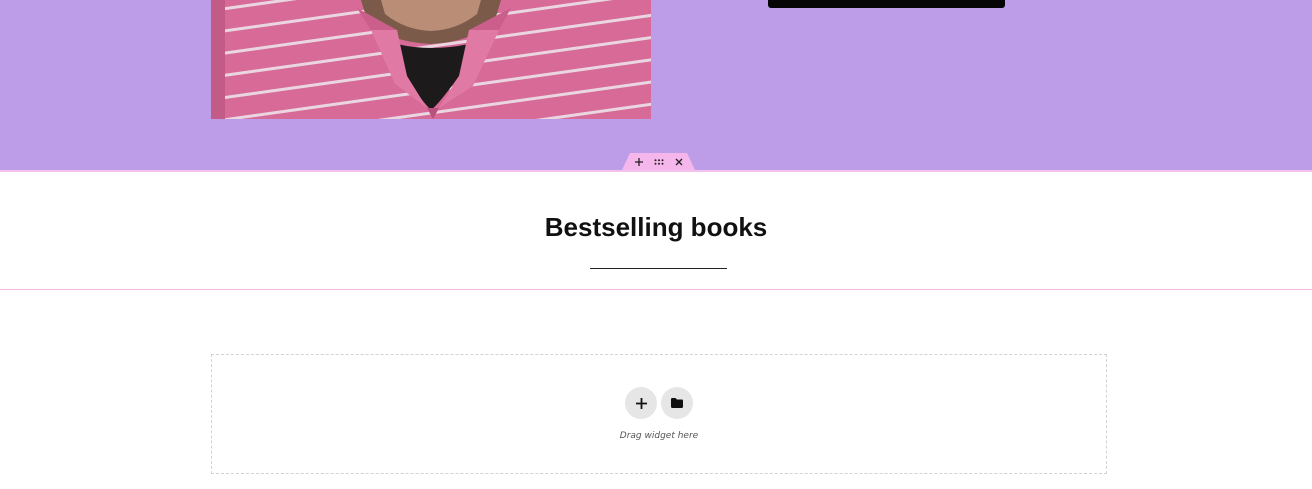 This screenshot has height=489, width=1312. What do you see at coordinates (658, 268) in the screenshot?
I see `title-divider` at bounding box center [658, 268].